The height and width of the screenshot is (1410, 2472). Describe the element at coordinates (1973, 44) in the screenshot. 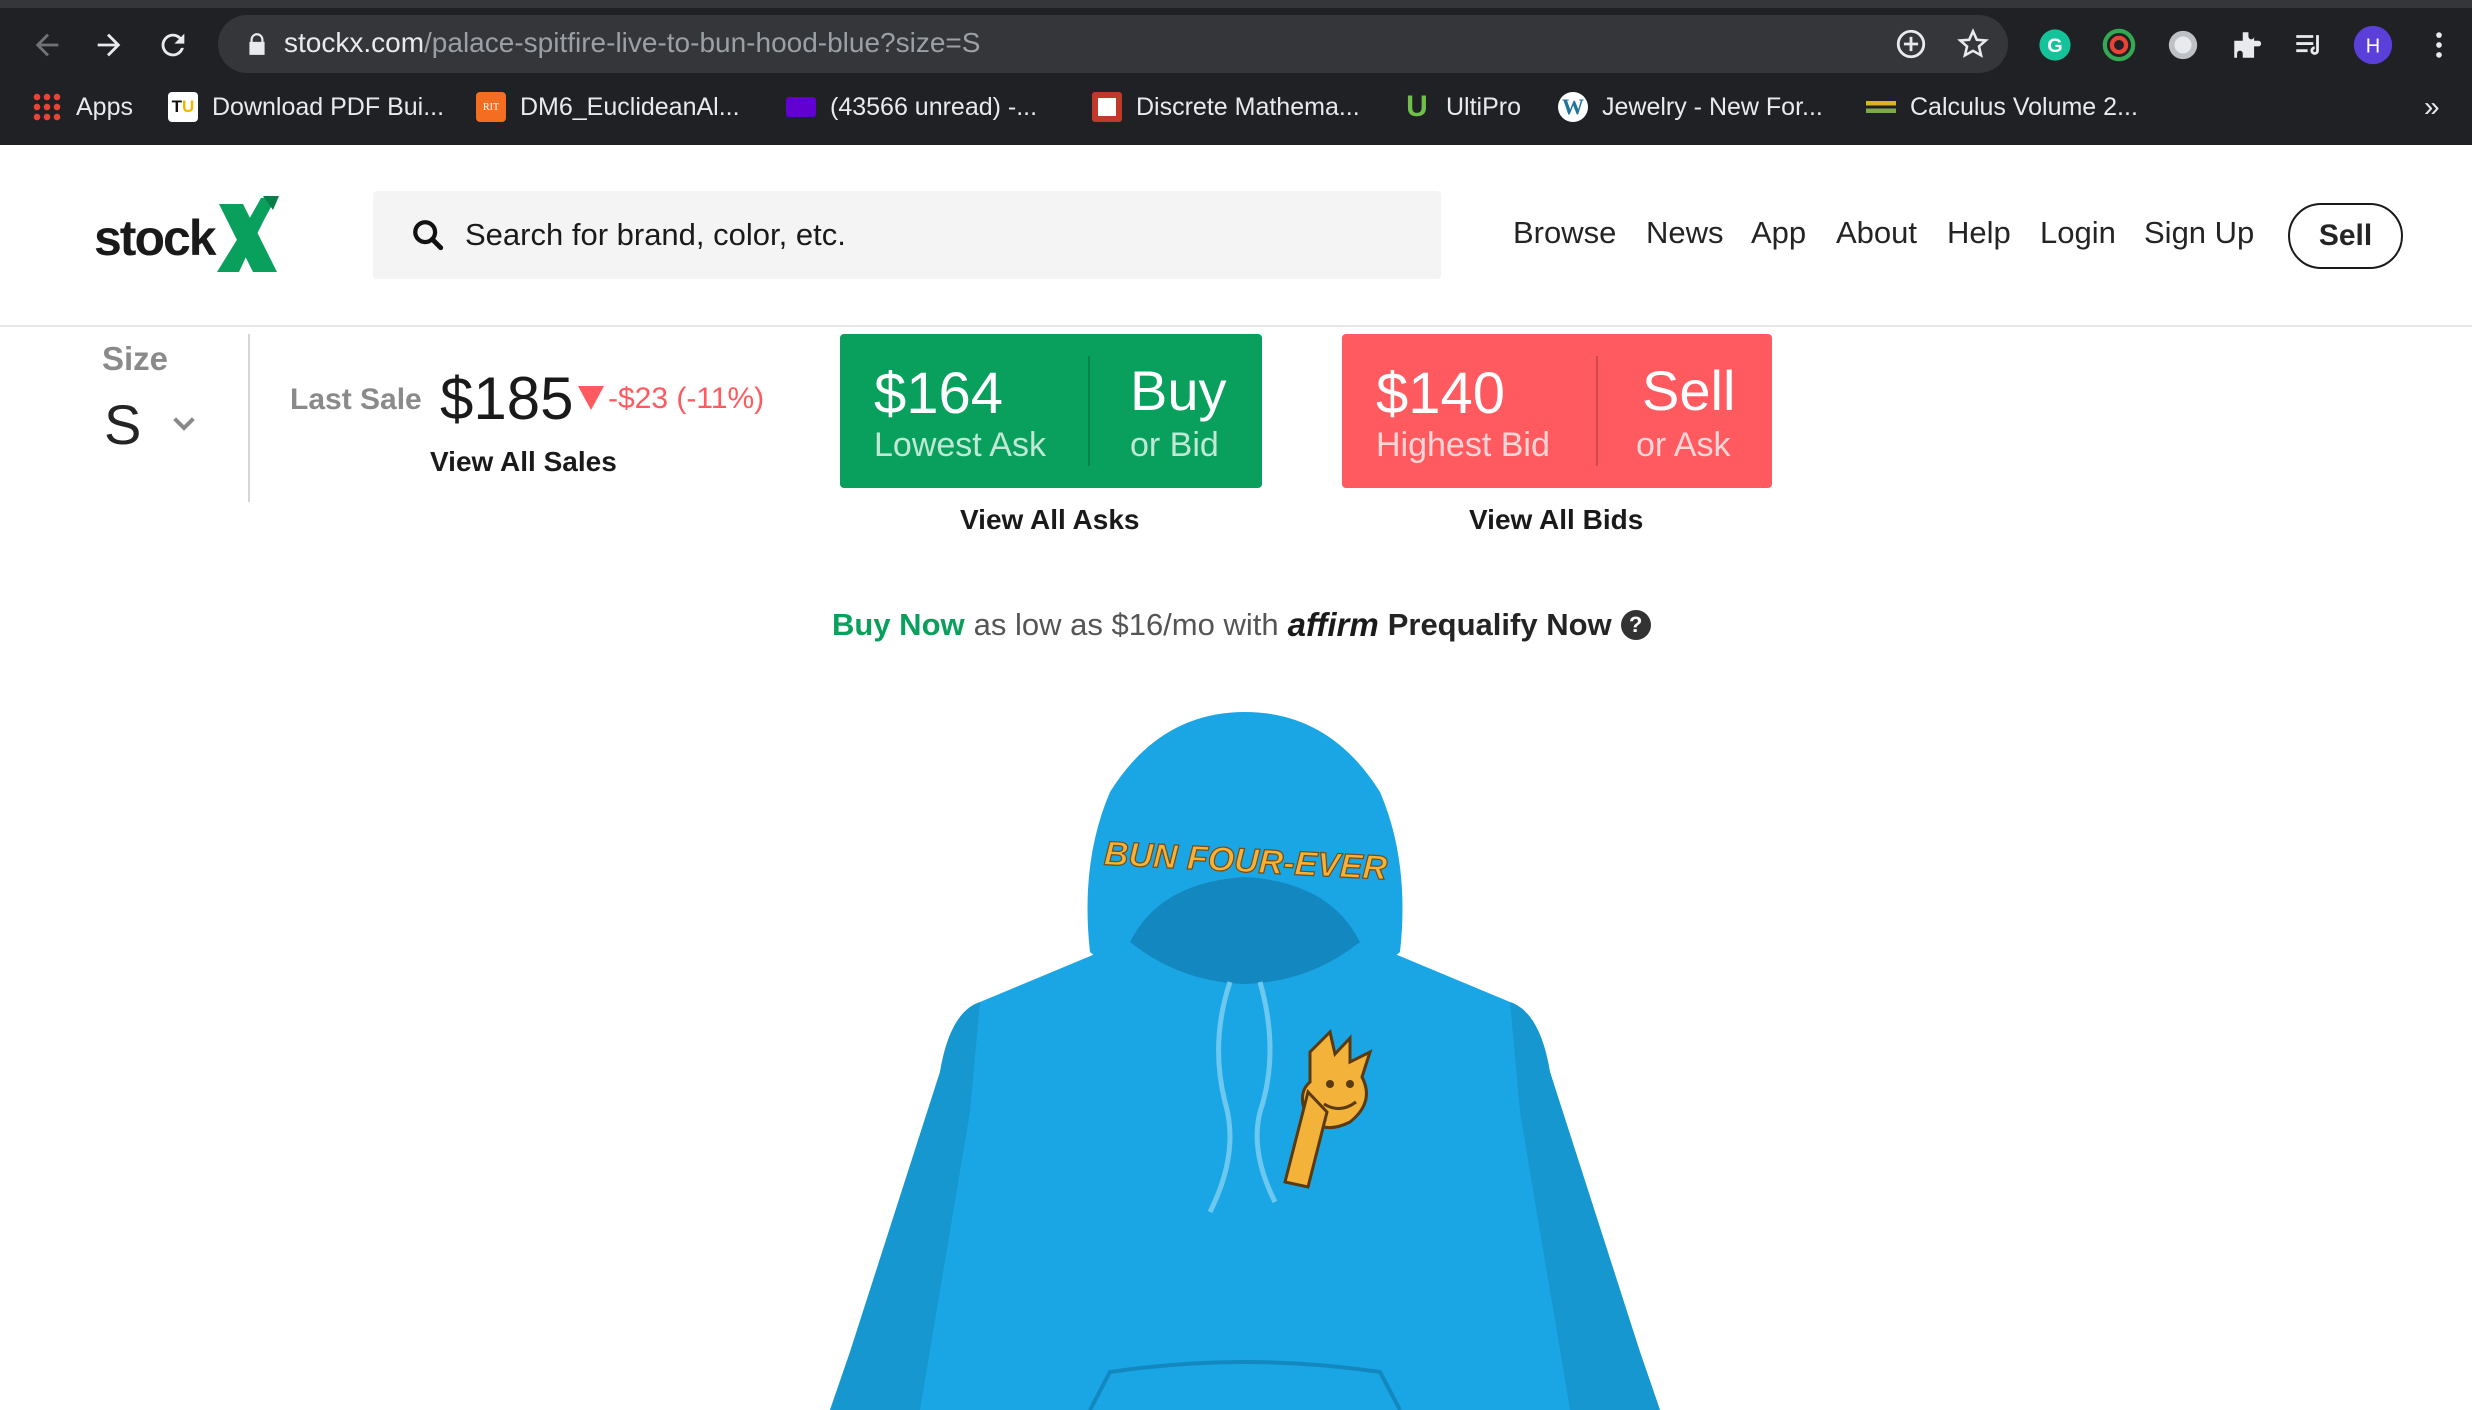

I see `bookmark-star-icon` at that location.